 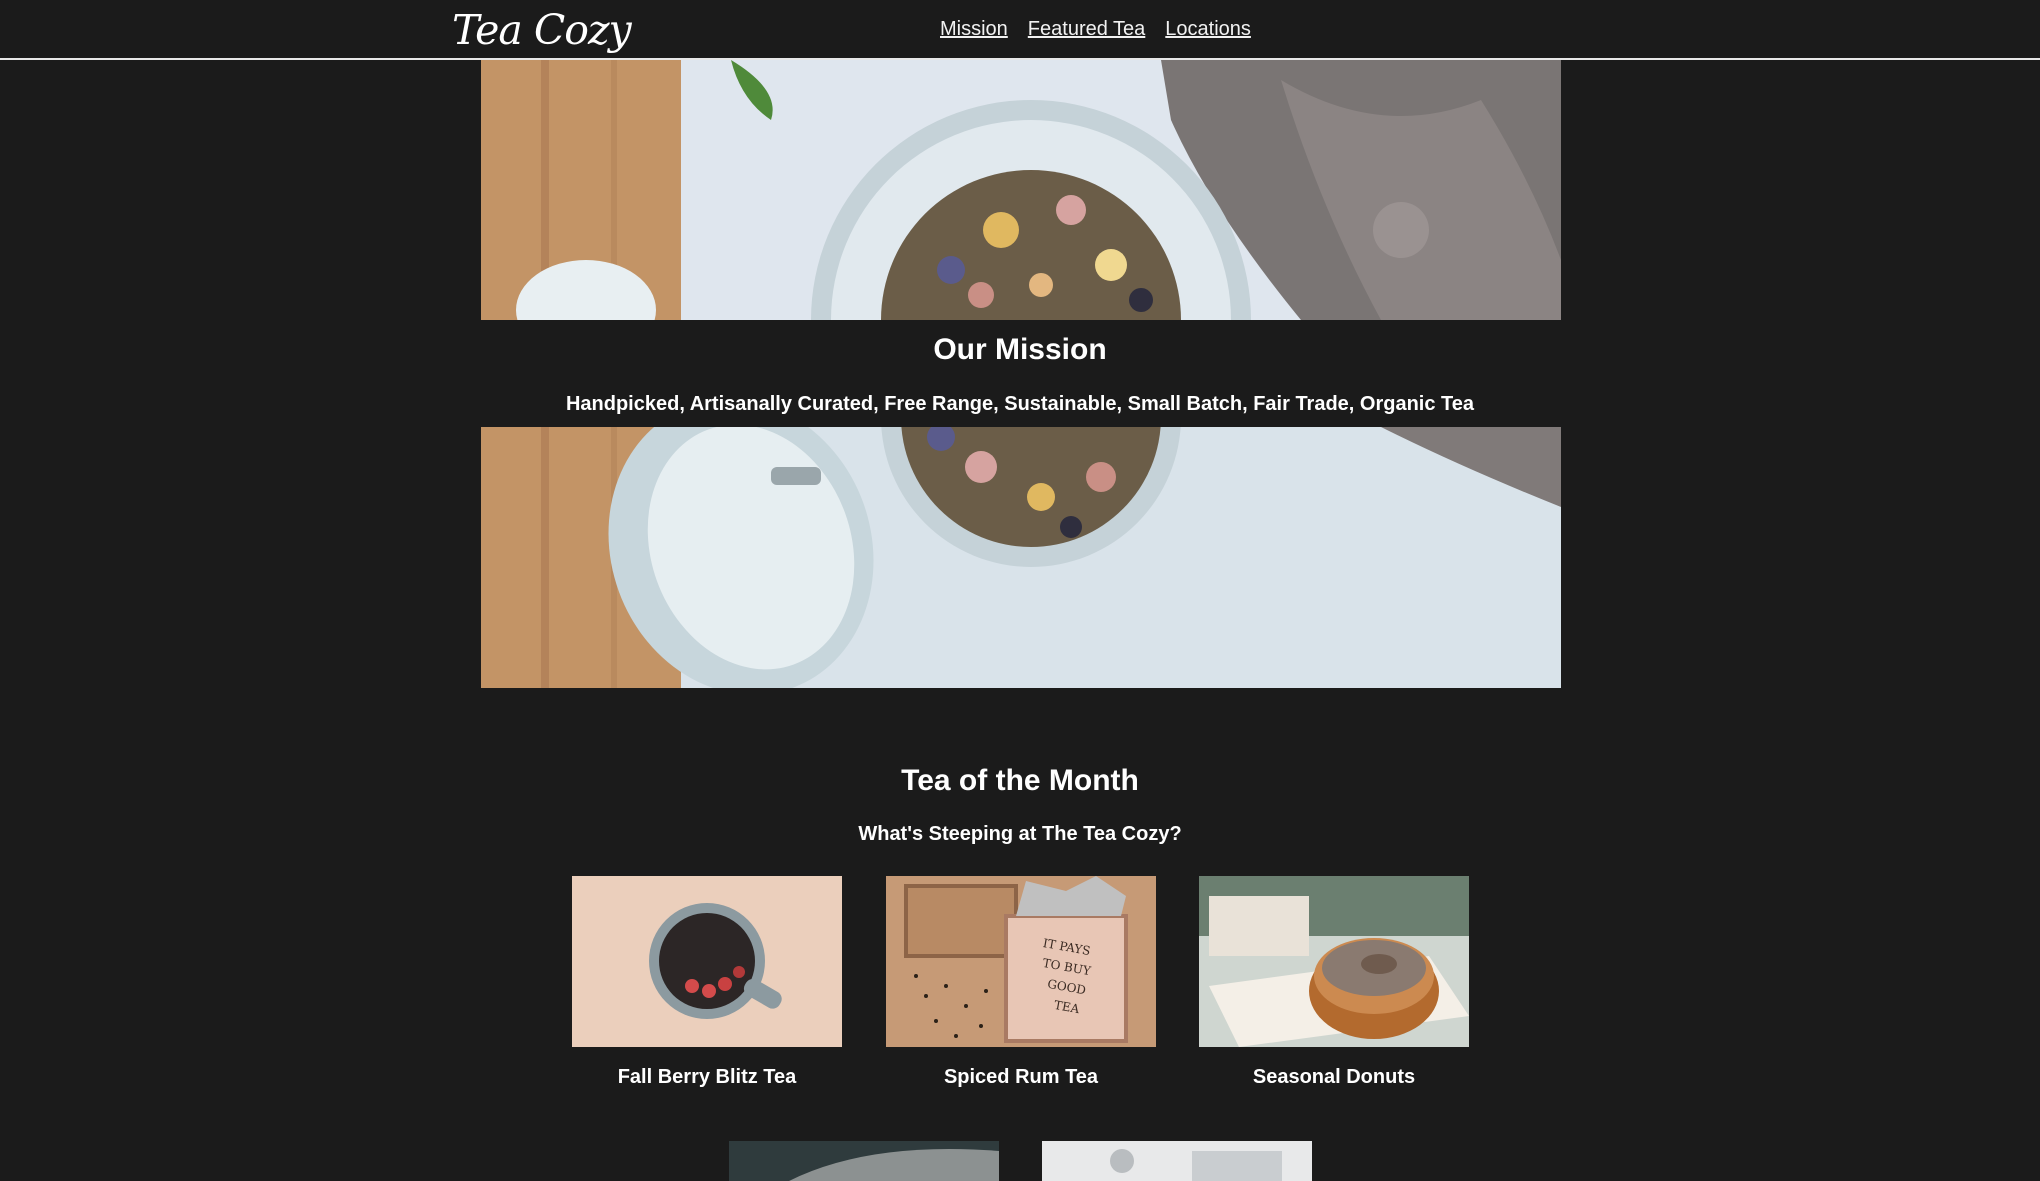 What do you see at coordinates (1021, 1077) in the screenshot?
I see `tea-card-caption: Spiced Rum Tea` at bounding box center [1021, 1077].